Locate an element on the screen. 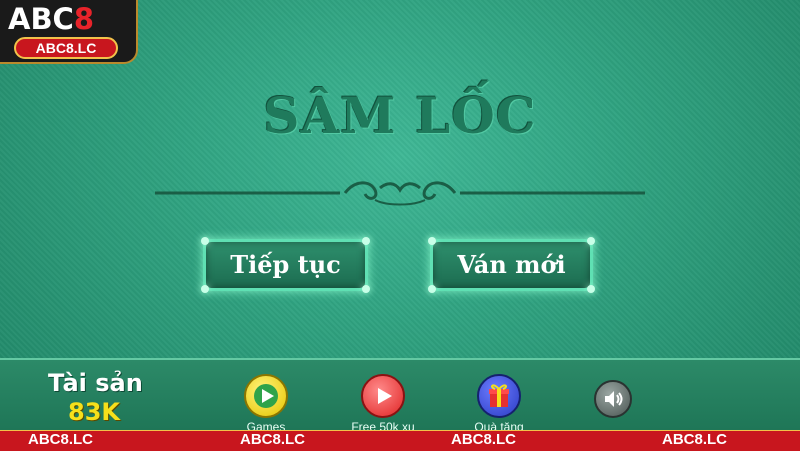  play-icon is located at coordinates (266, 396).